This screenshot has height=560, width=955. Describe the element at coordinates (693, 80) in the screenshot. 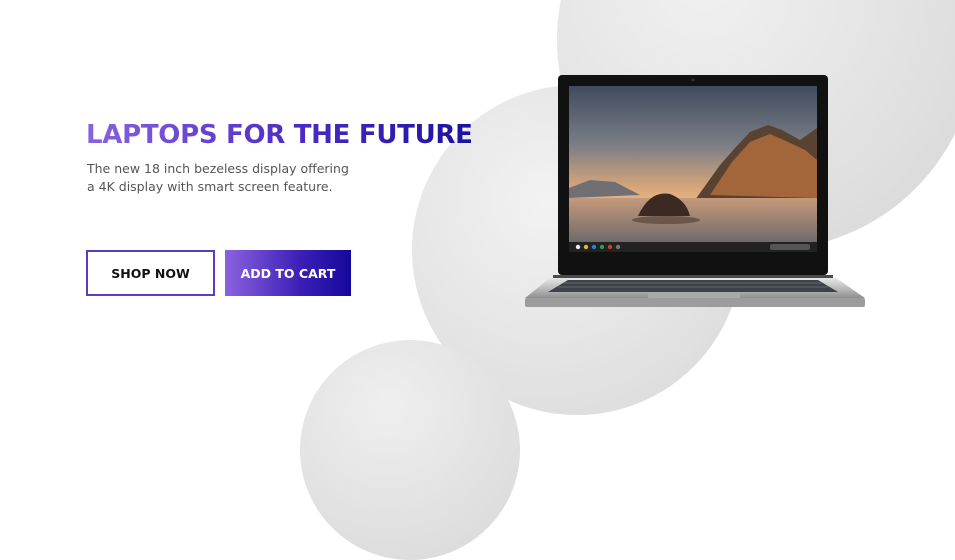

I see `webcam-icon` at that location.